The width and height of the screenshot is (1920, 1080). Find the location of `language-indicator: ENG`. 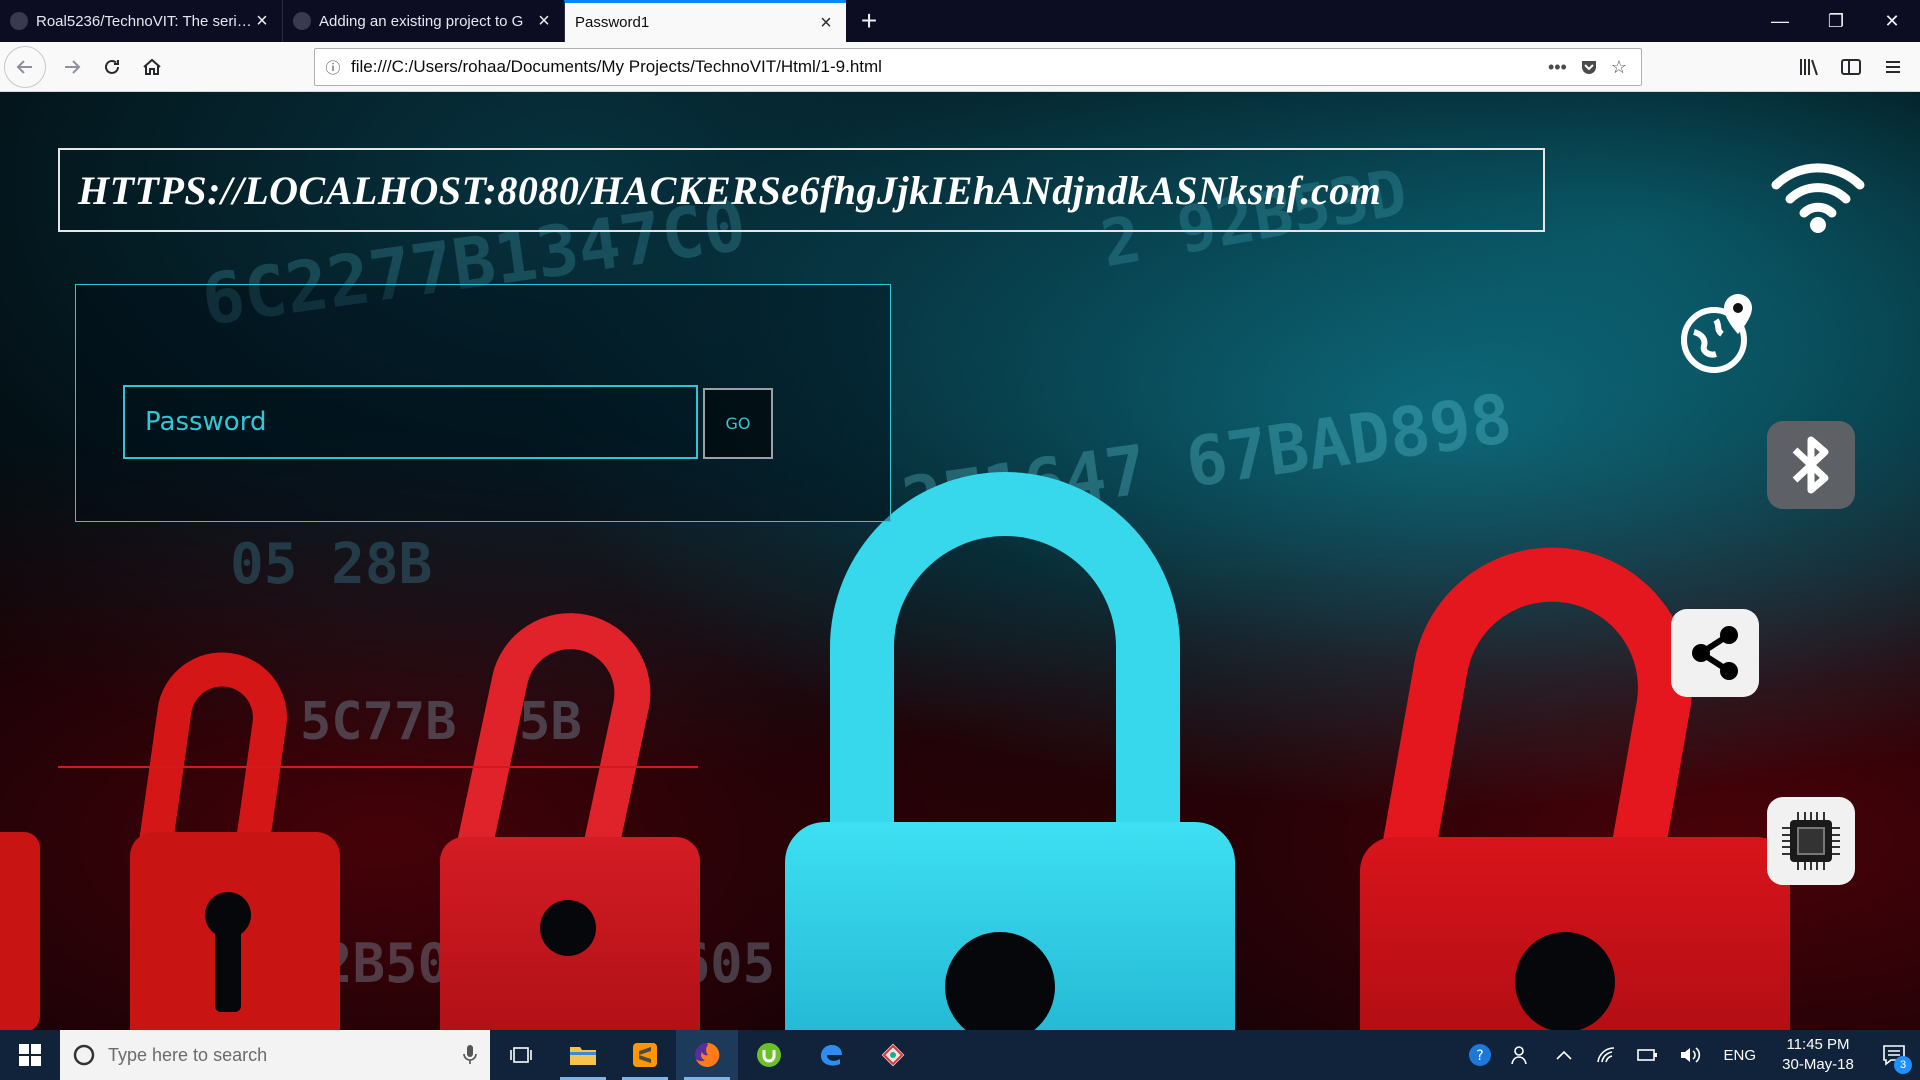

language-indicator: ENG is located at coordinates (1739, 1055).